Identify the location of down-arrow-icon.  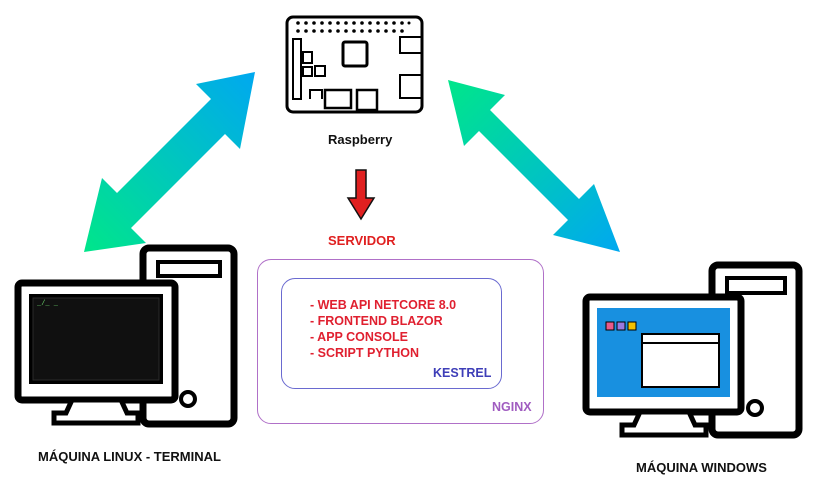
(361, 195).